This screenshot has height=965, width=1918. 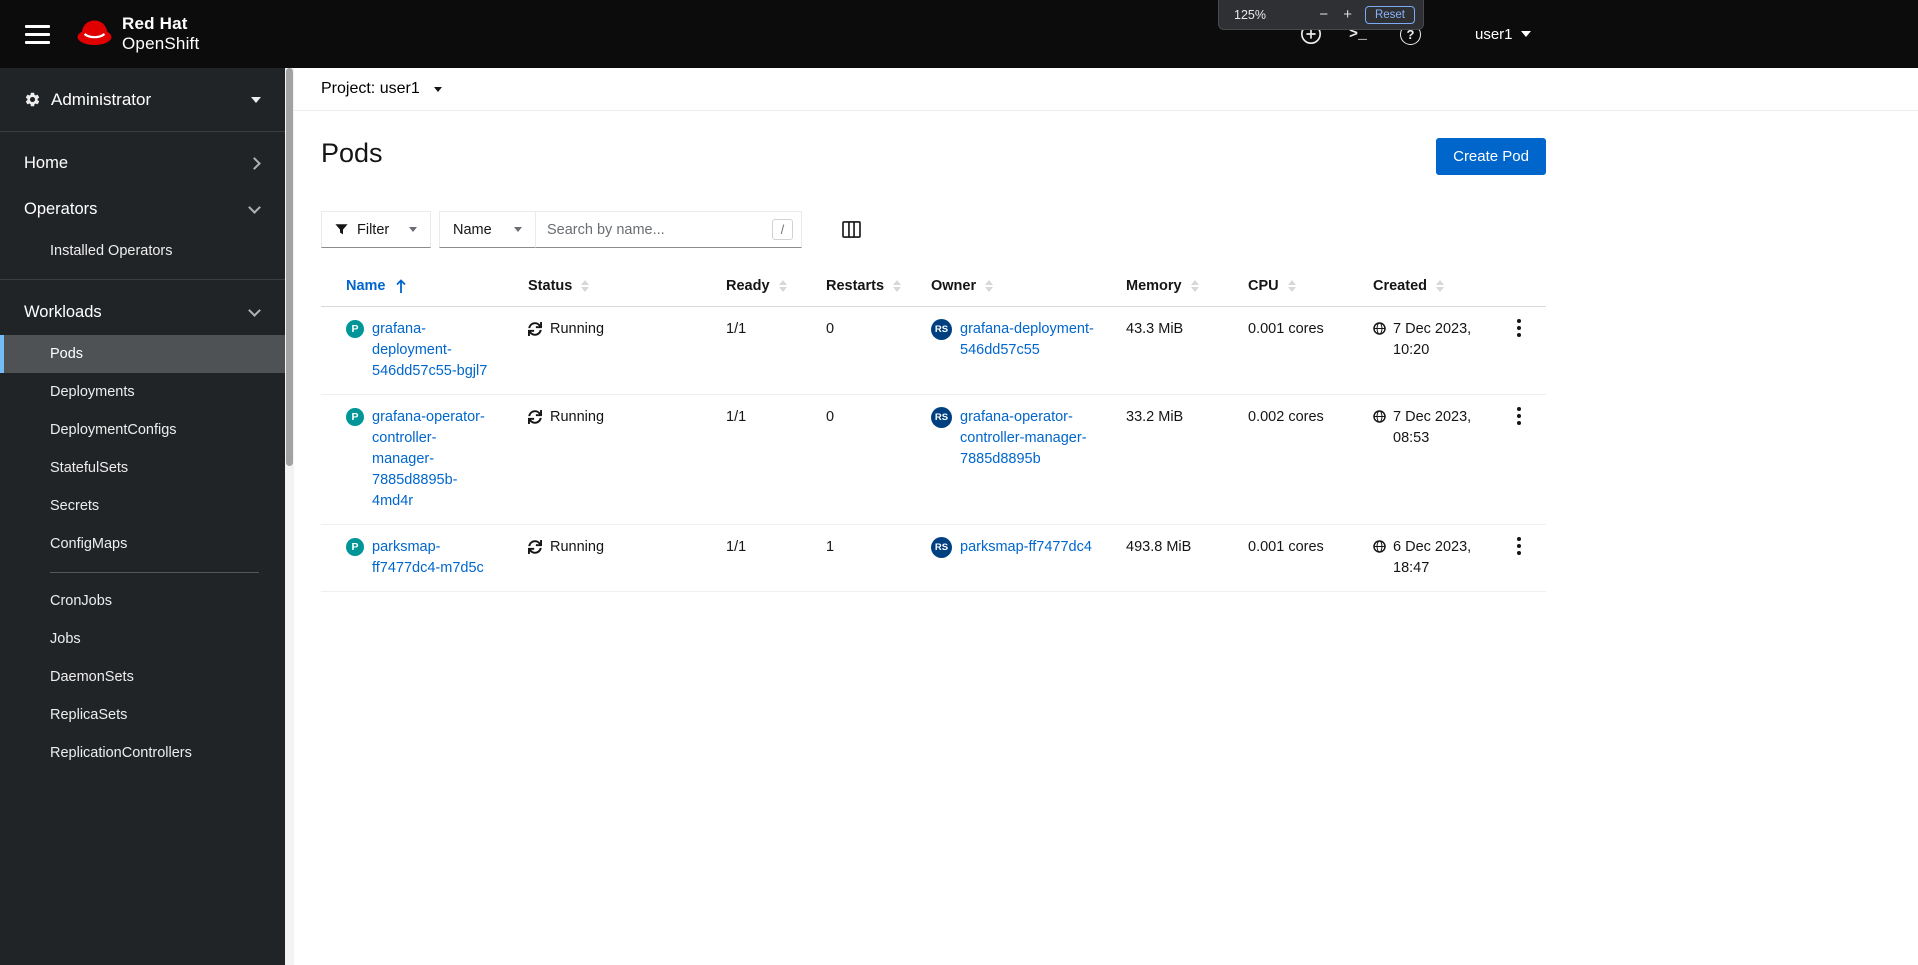 I want to click on cpu-cell: 0.001 cores, so click(x=1286, y=329).